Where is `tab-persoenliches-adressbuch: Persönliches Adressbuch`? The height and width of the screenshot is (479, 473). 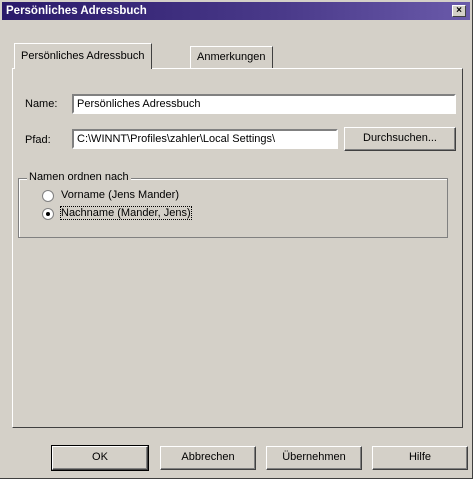
tab-persoenliches-adressbuch: Persönliches Adressbuch is located at coordinates (83, 56).